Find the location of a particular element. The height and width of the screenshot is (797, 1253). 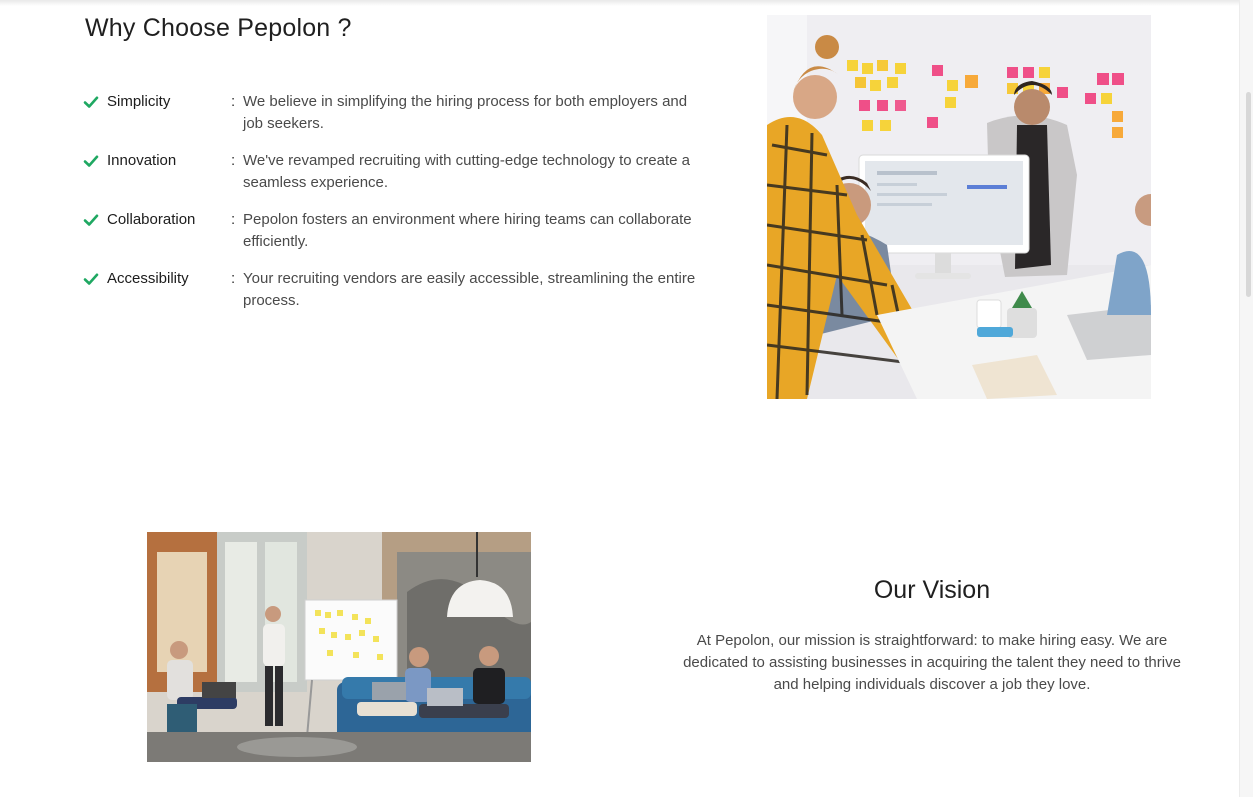

team-workshop-illustration is located at coordinates (339, 647).